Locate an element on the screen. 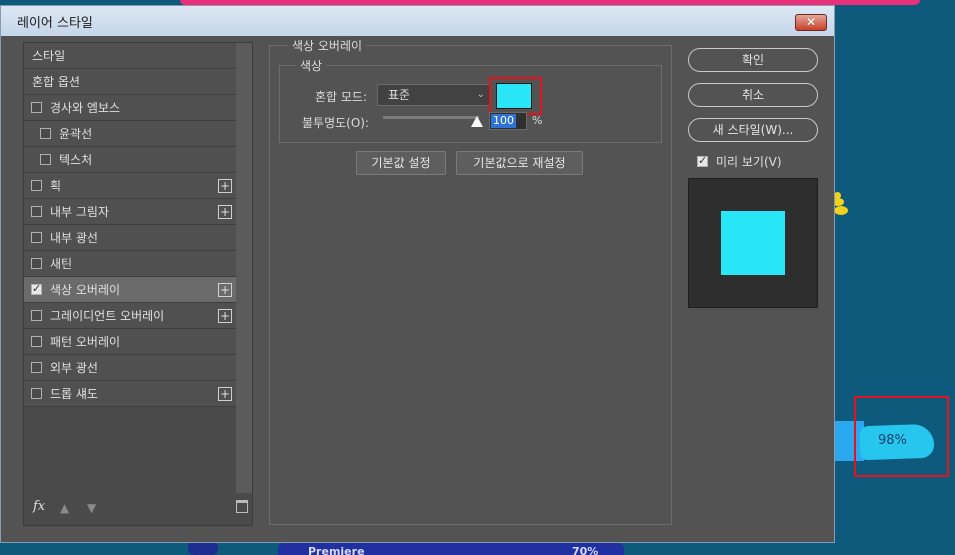  arrow-down-icon: ▼ is located at coordinates (91, 508).